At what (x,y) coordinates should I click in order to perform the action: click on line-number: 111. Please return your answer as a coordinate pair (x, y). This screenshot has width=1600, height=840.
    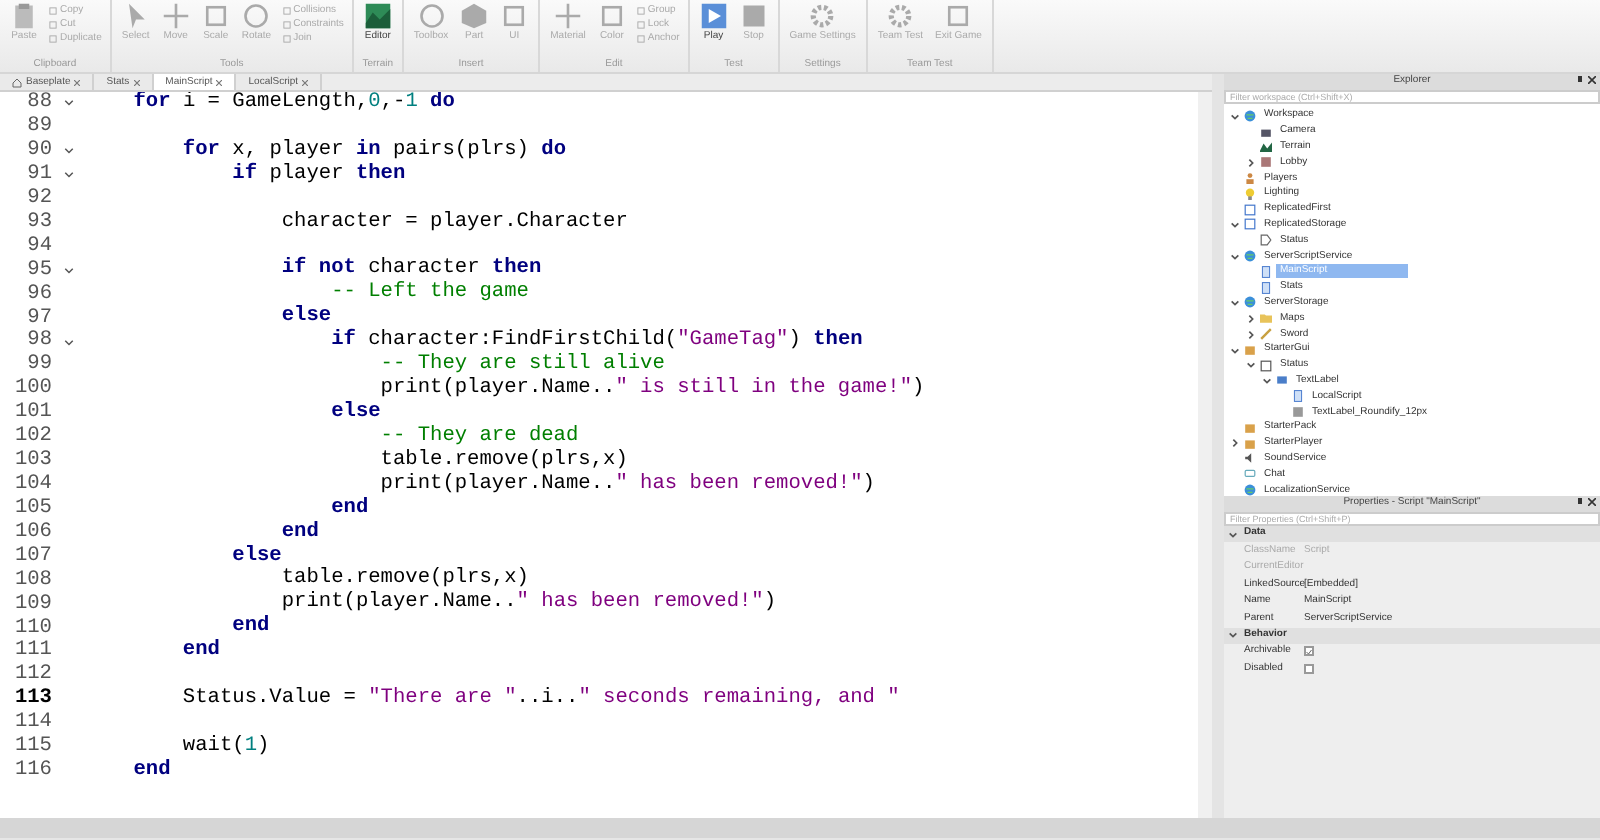
    Looking at the image, I should click on (32, 650).